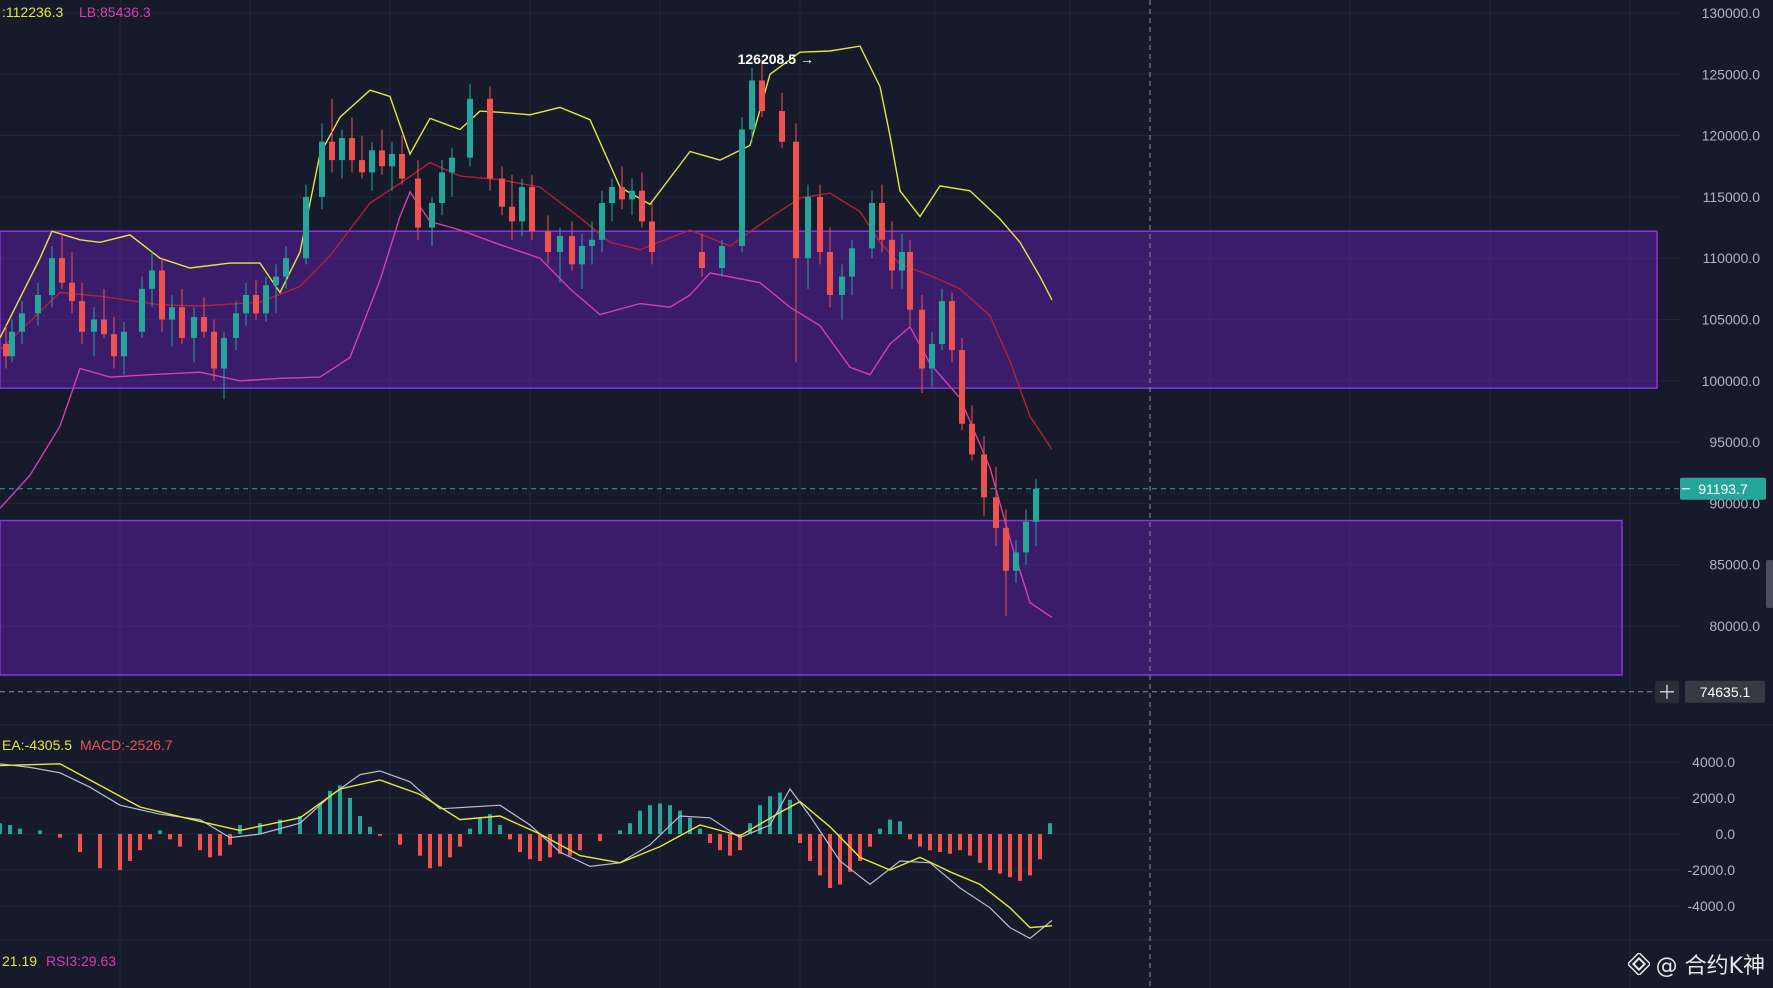 Image resolution: width=1773 pixels, height=988 pixels. What do you see at coordinates (1731, 74) in the screenshot?
I see `price-axis-tick: 125000.0` at bounding box center [1731, 74].